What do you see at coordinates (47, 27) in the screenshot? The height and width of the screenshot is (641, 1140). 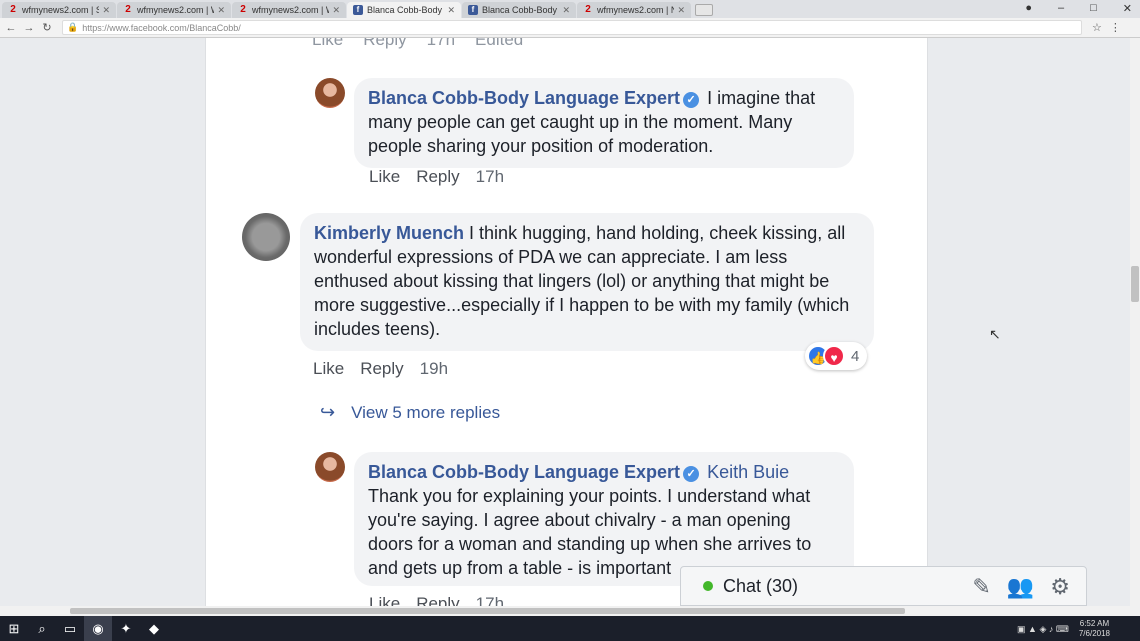 I see `reload-icon: ↻` at bounding box center [47, 27].